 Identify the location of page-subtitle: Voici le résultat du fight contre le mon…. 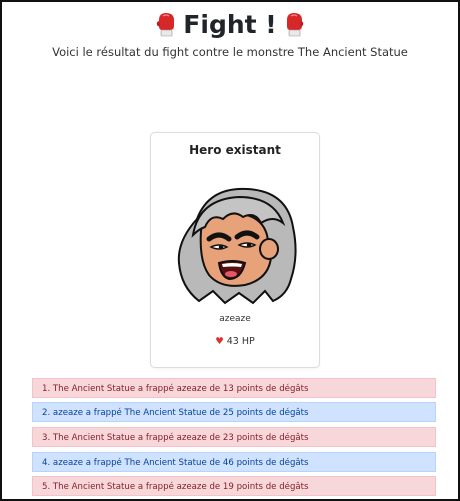
(230, 52).